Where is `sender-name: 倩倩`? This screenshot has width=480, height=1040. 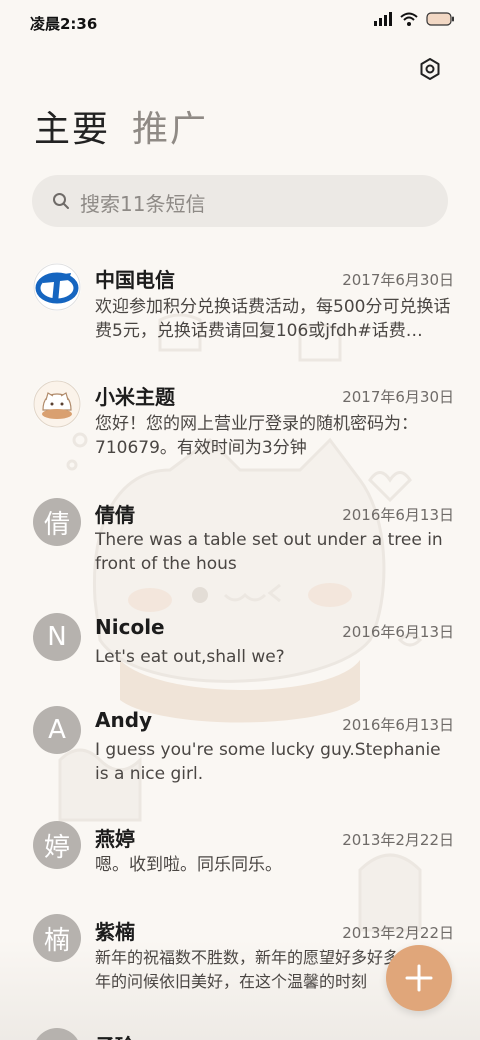
sender-name: 倩倩 is located at coordinates (115, 515).